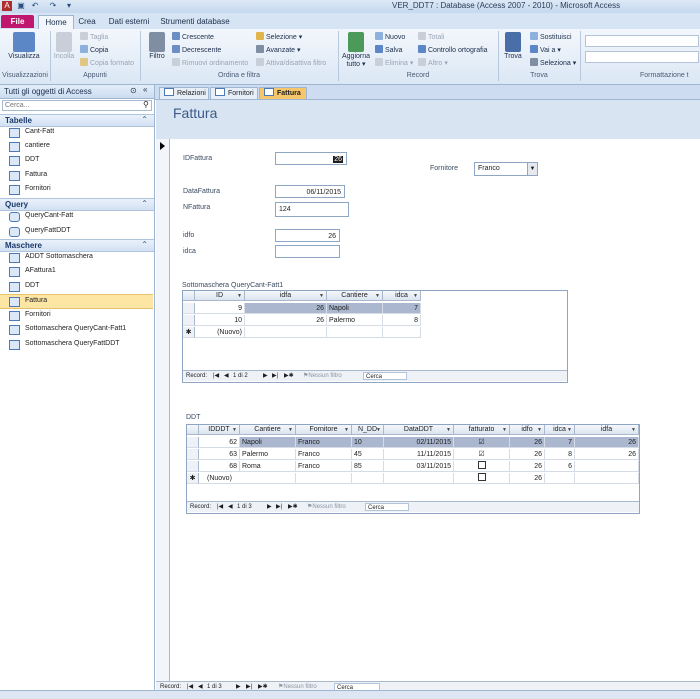  I want to click on col-header-cantiere: Cantiere ▼, so click(268, 430).